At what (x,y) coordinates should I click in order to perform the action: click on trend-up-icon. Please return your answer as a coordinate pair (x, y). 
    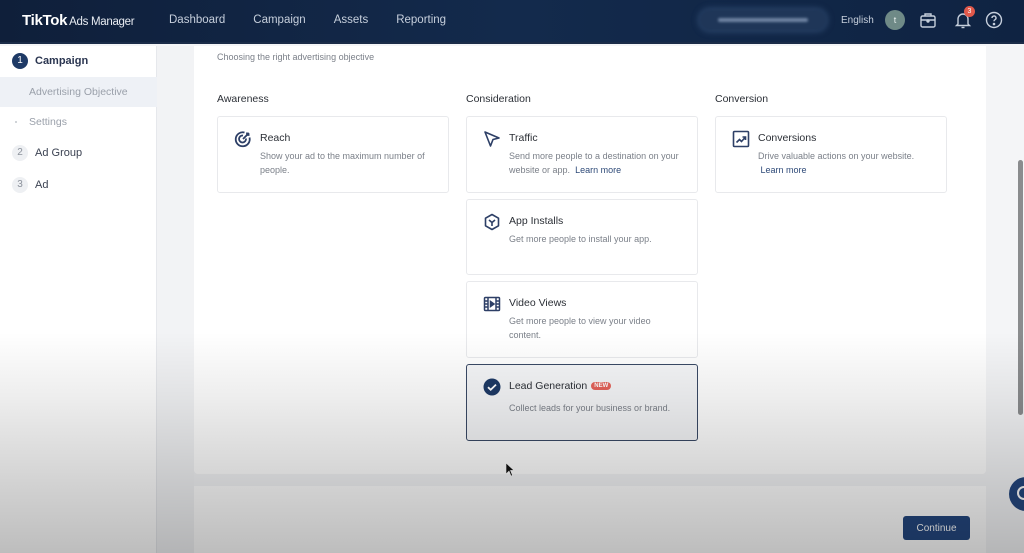
    Looking at the image, I should click on (741, 139).